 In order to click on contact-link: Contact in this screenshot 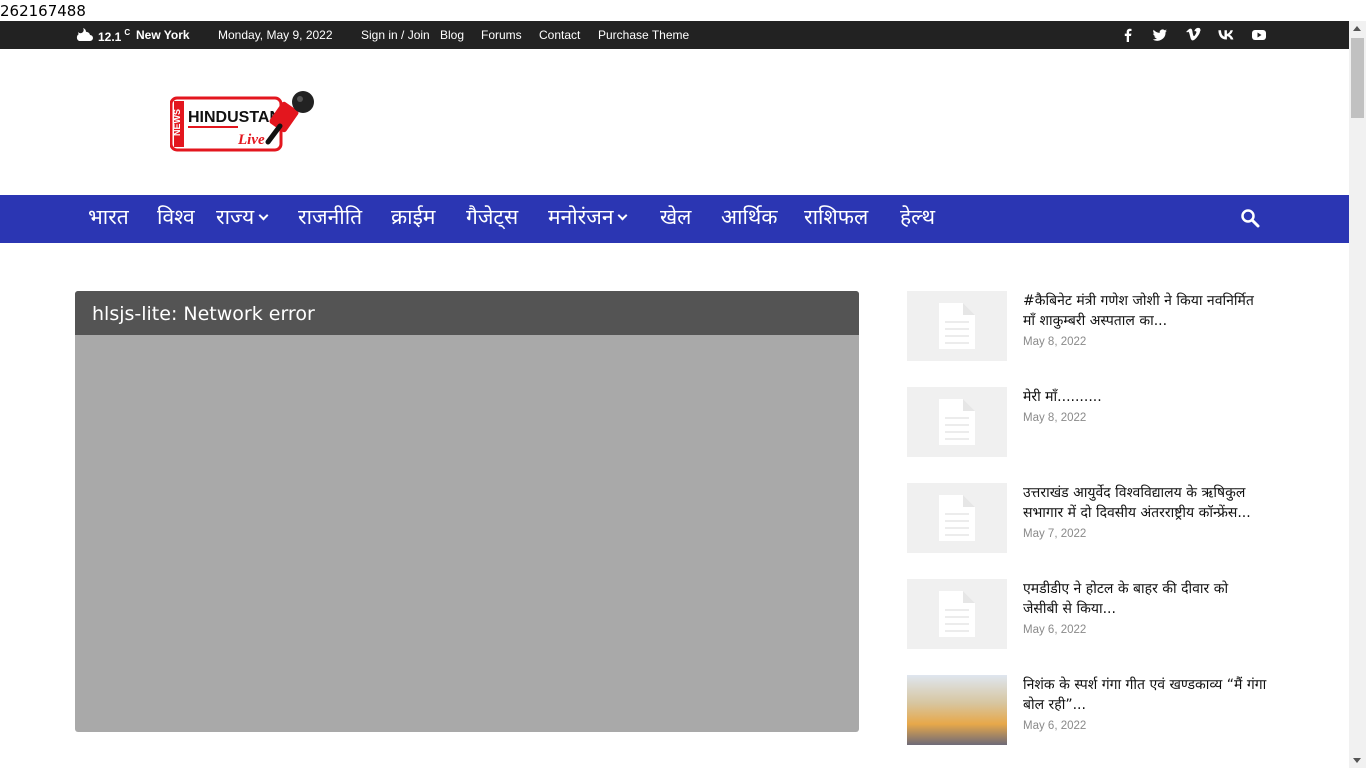, I will do `click(559, 35)`.